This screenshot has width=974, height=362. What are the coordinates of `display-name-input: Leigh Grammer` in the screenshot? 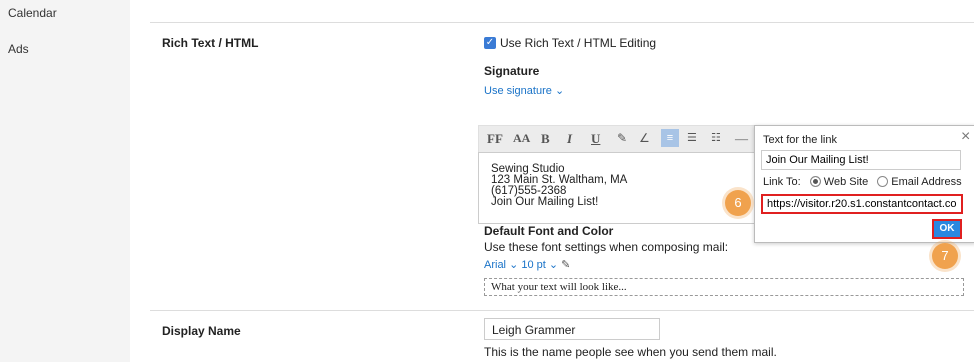 It's located at (572, 329).